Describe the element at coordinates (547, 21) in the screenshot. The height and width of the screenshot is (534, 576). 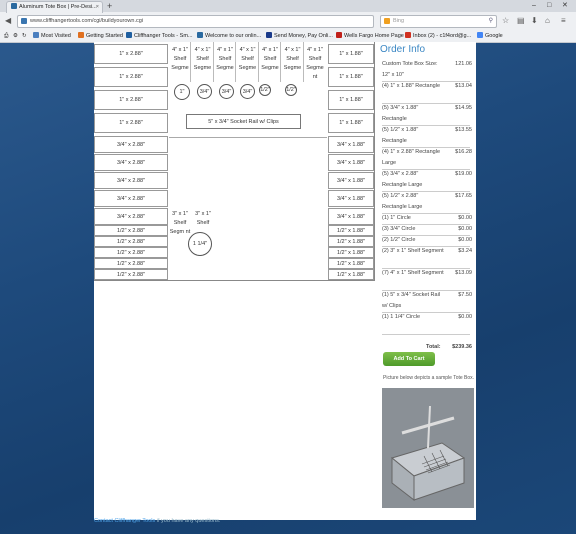
I see `home-icon: ⌂` at that location.